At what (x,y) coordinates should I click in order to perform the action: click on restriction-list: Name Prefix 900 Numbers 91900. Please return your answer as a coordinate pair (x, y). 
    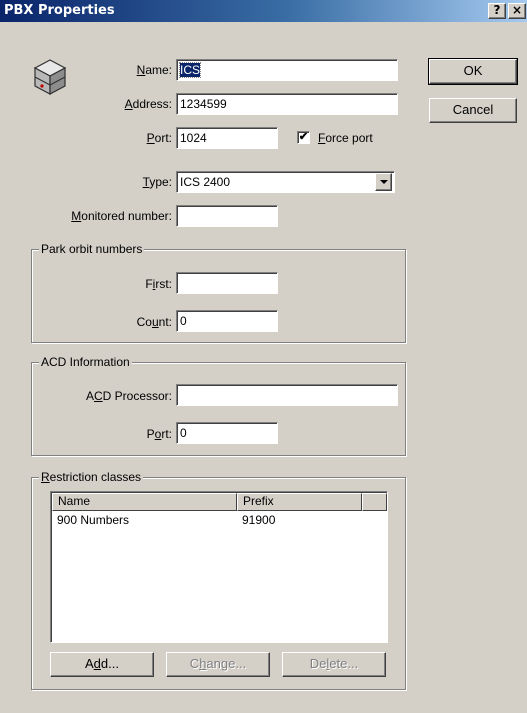
    Looking at the image, I should click on (219, 567).